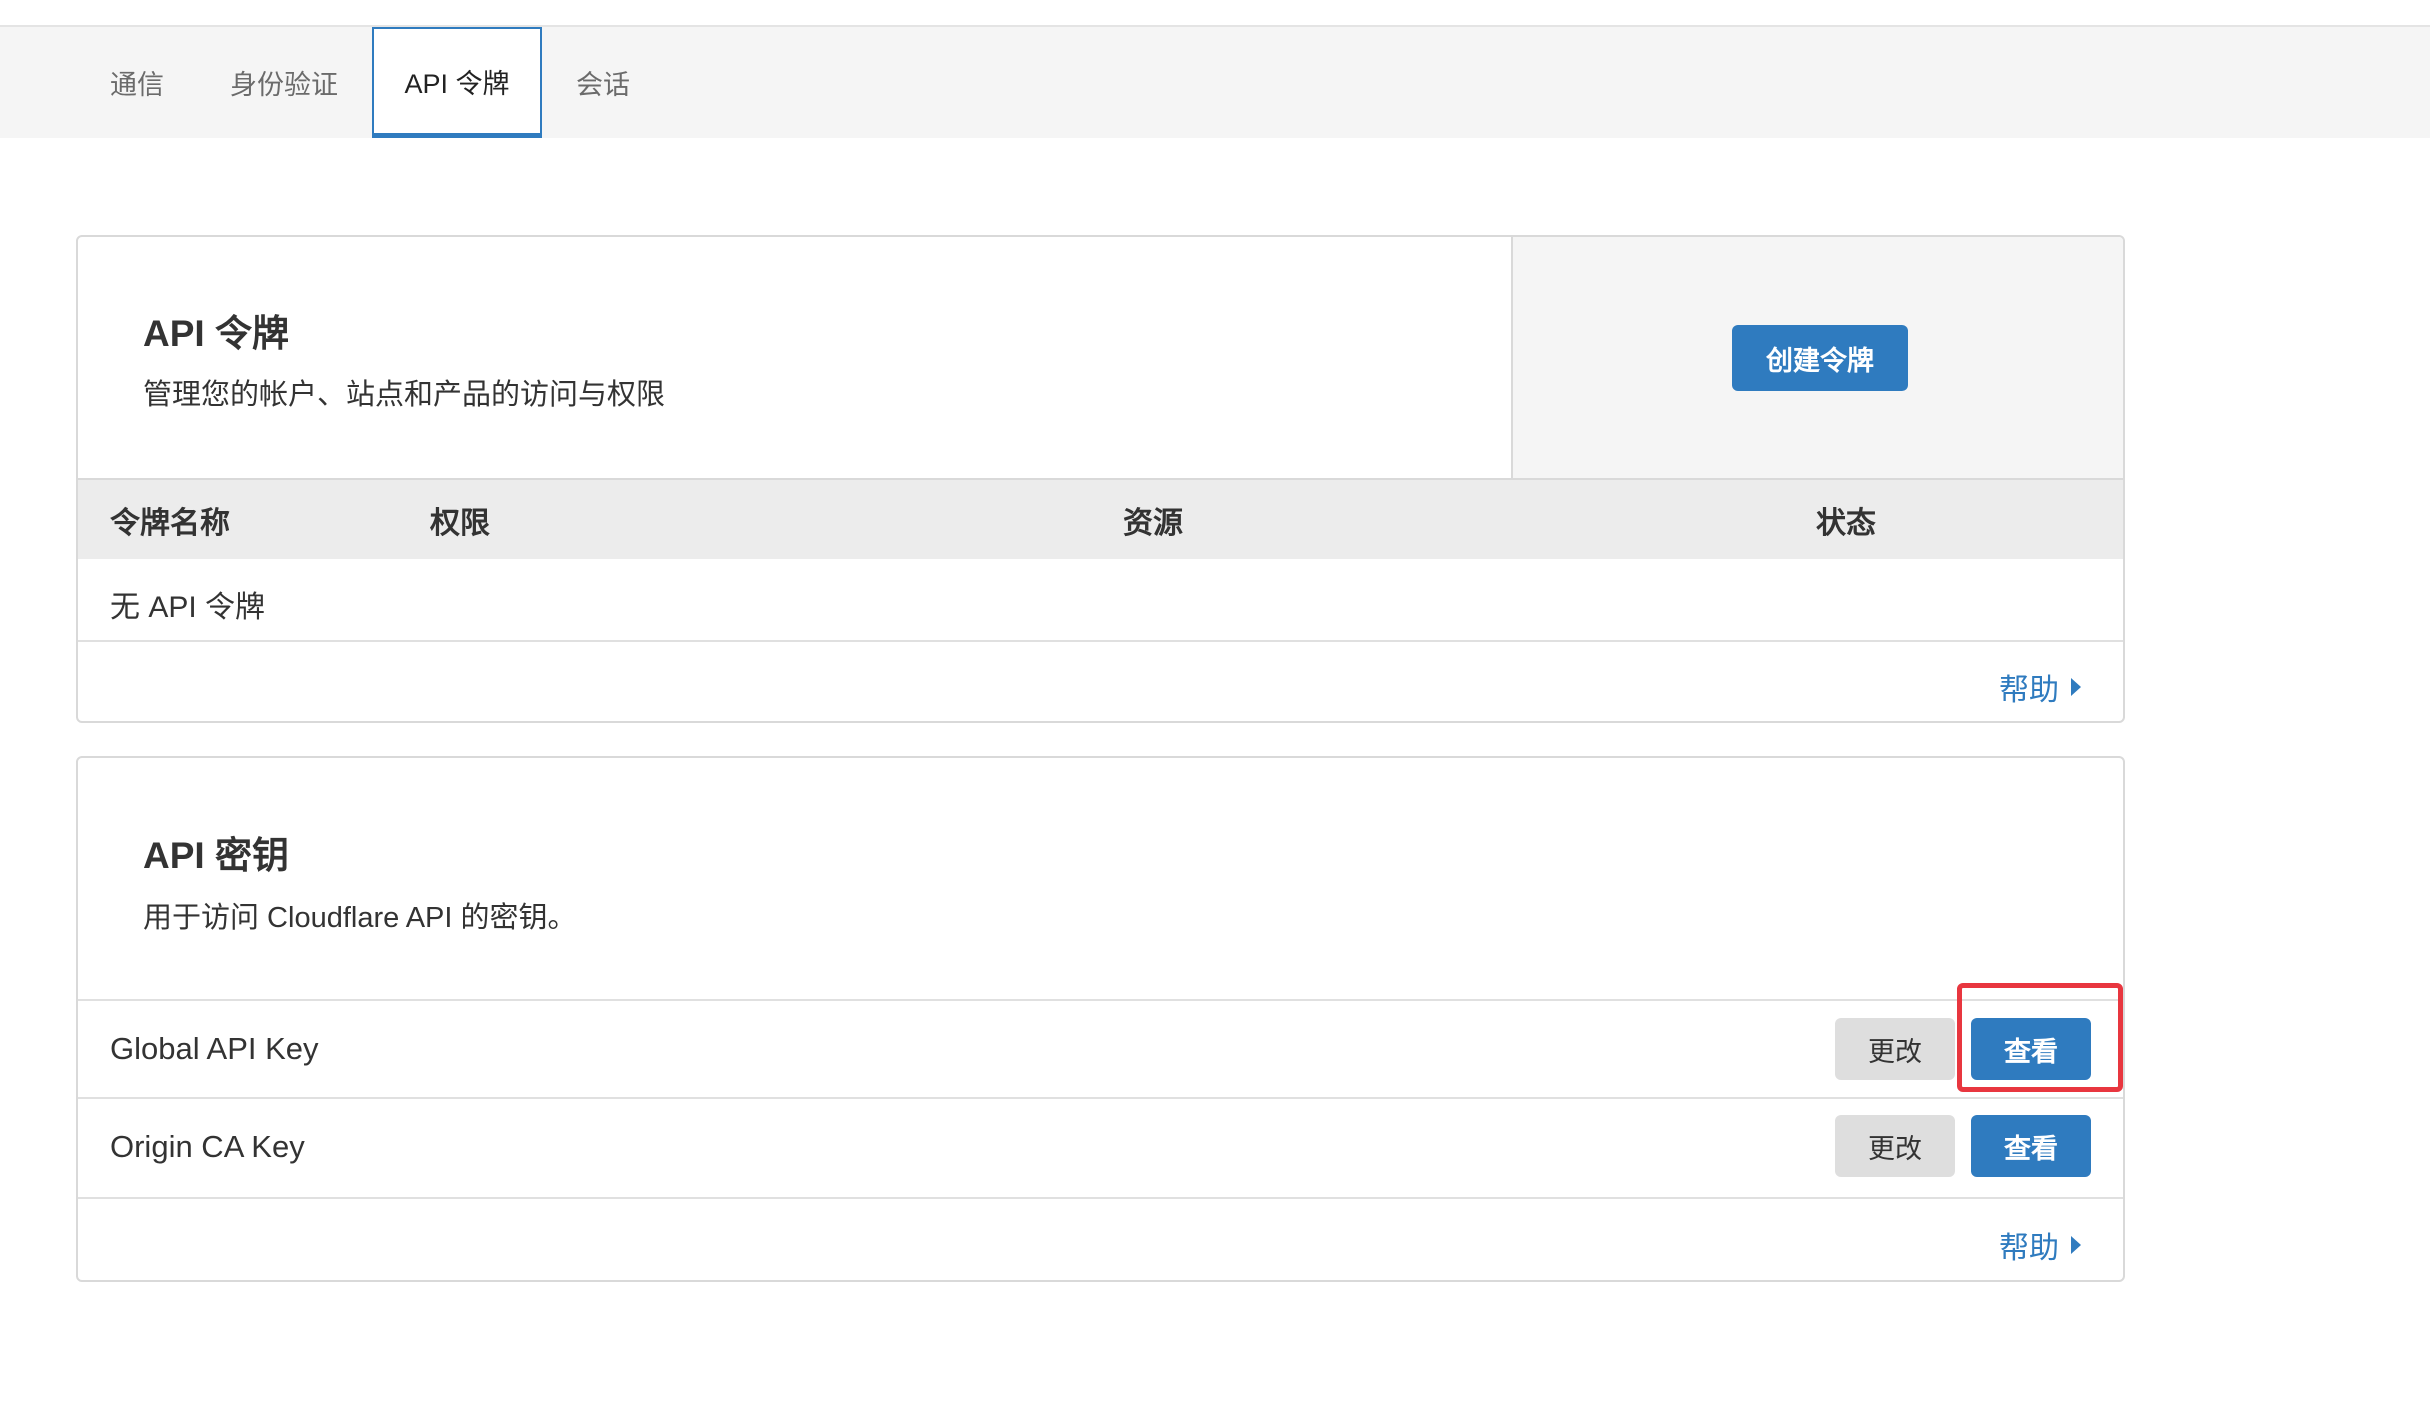  I want to click on api-keys-description: 用于访问 Cloudflare API 的密钥。, so click(360, 918).